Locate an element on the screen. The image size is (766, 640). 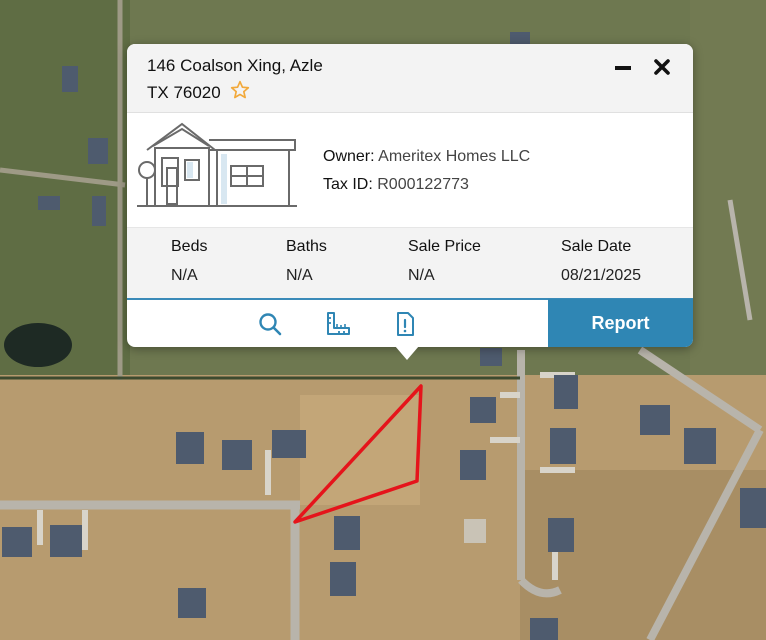
sale-date-label: Sale Date is located at coordinates (596, 246).